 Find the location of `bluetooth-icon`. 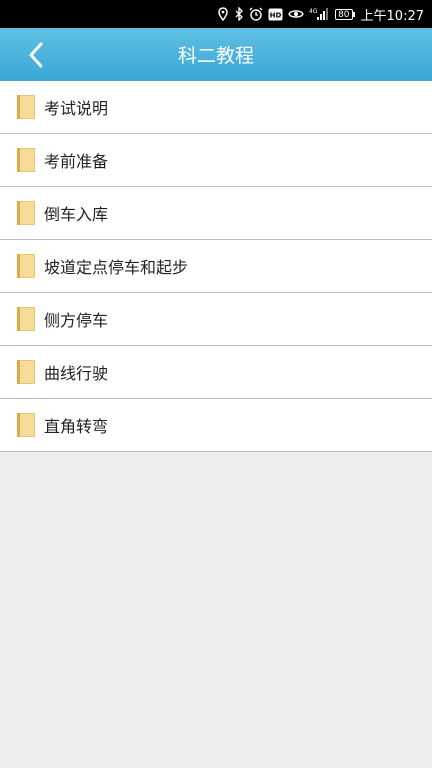

bluetooth-icon is located at coordinates (239, 14).